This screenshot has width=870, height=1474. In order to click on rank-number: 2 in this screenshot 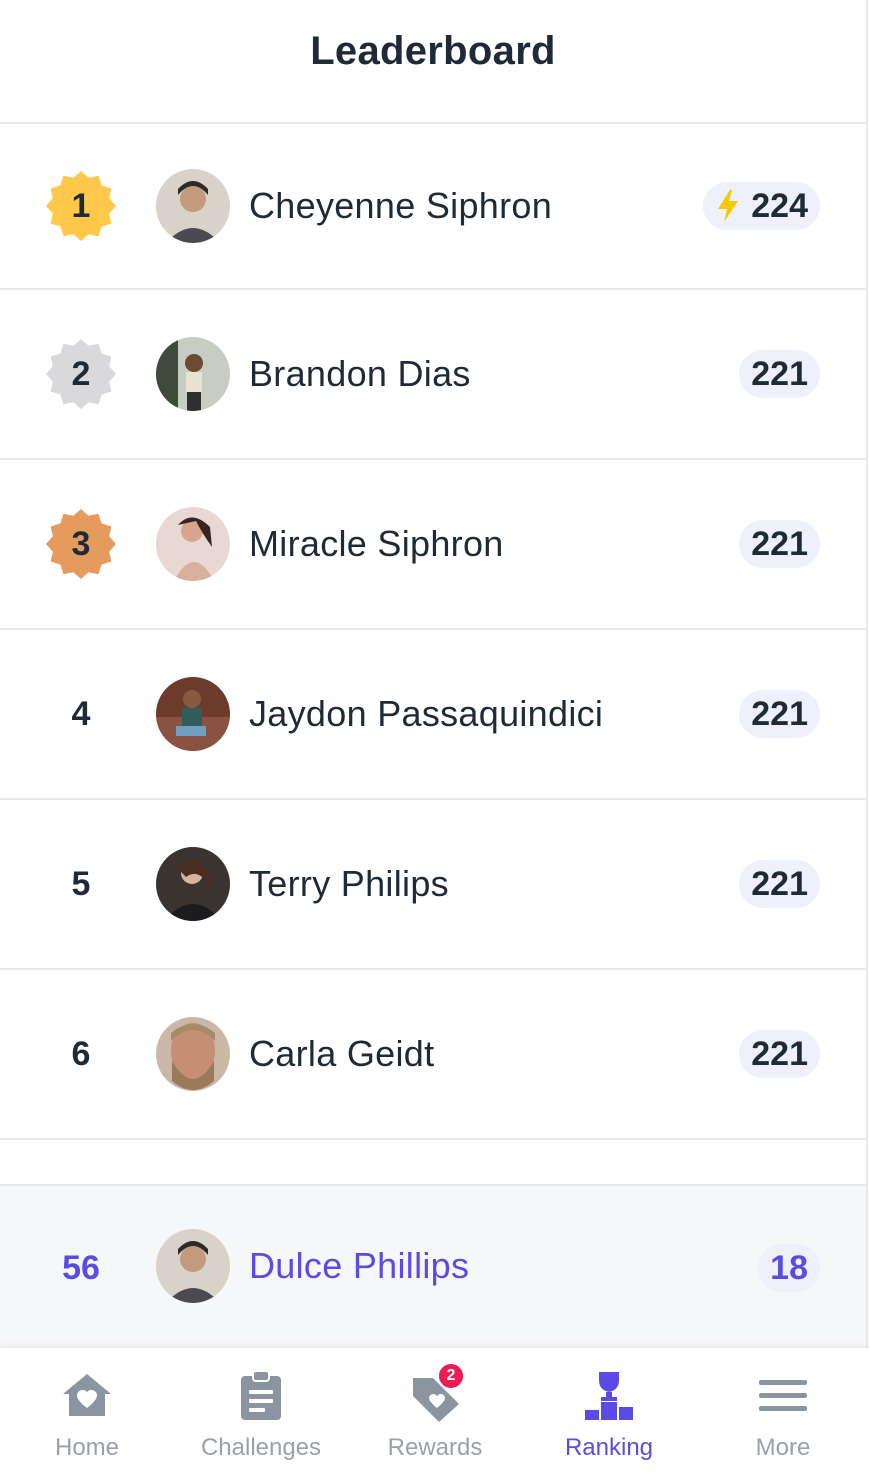, I will do `click(81, 373)`.